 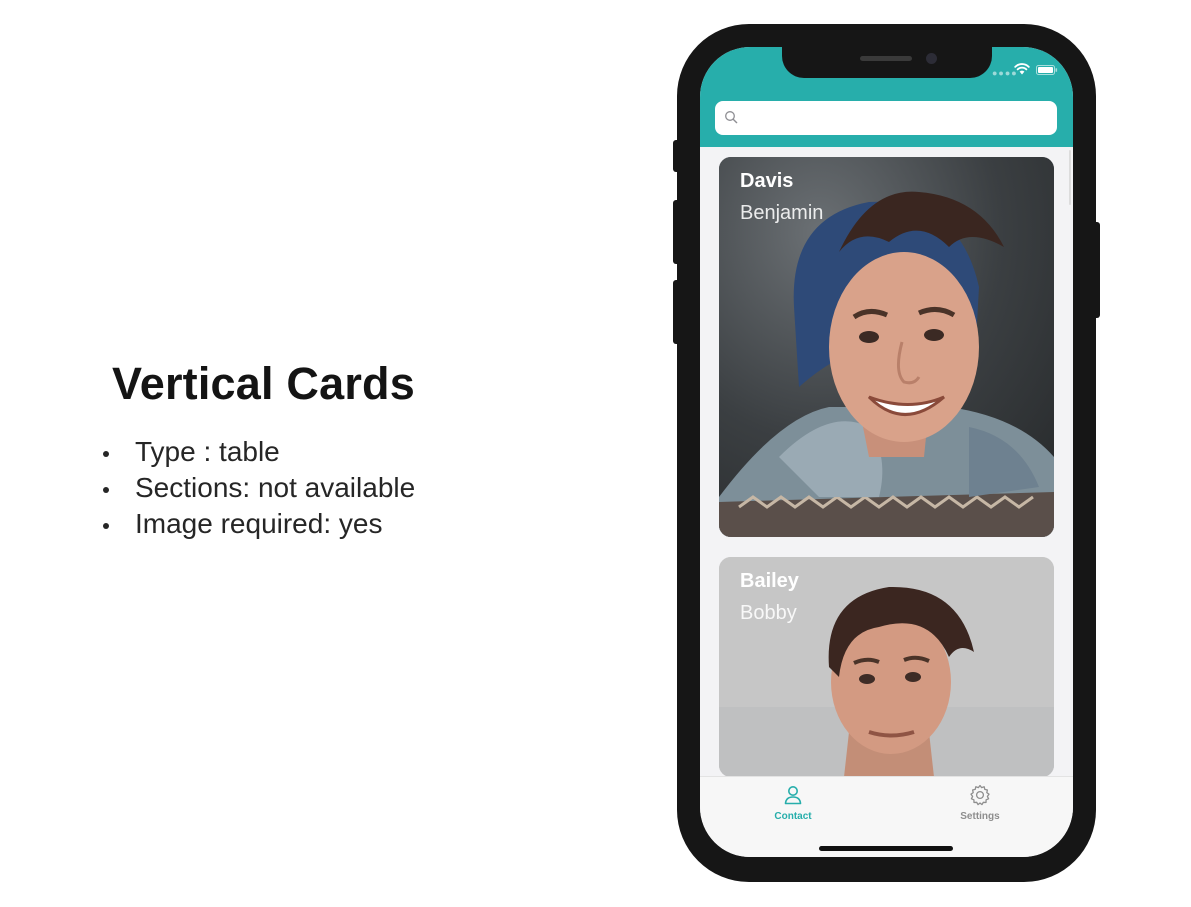 I want to click on gear-icon, so click(x=980, y=795).